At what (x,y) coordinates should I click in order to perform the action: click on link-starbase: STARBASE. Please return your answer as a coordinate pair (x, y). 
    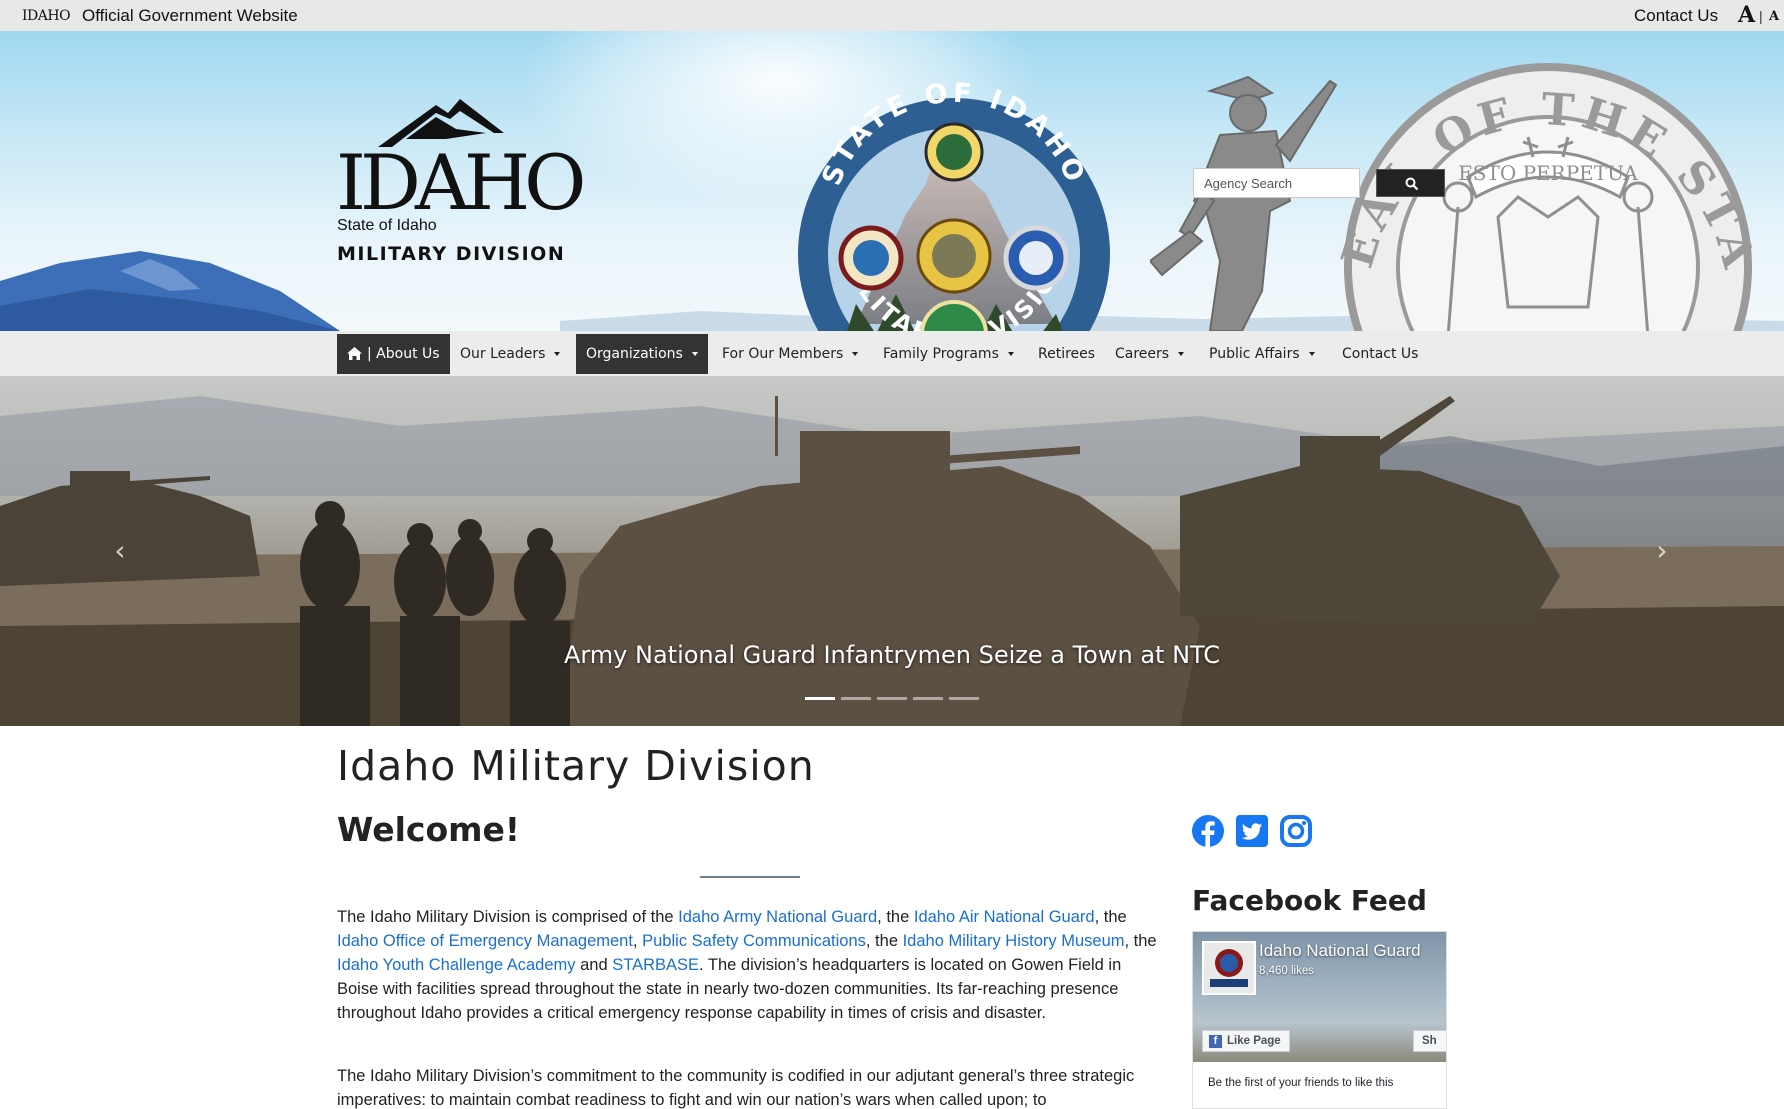
    Looking at the image, I should click on (655, 965).